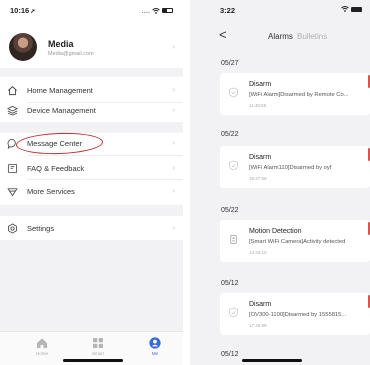 Image resolution: width=370 pixels, height=365 pixels. I want to click on menu-label: Home Management, so click(60, 90).